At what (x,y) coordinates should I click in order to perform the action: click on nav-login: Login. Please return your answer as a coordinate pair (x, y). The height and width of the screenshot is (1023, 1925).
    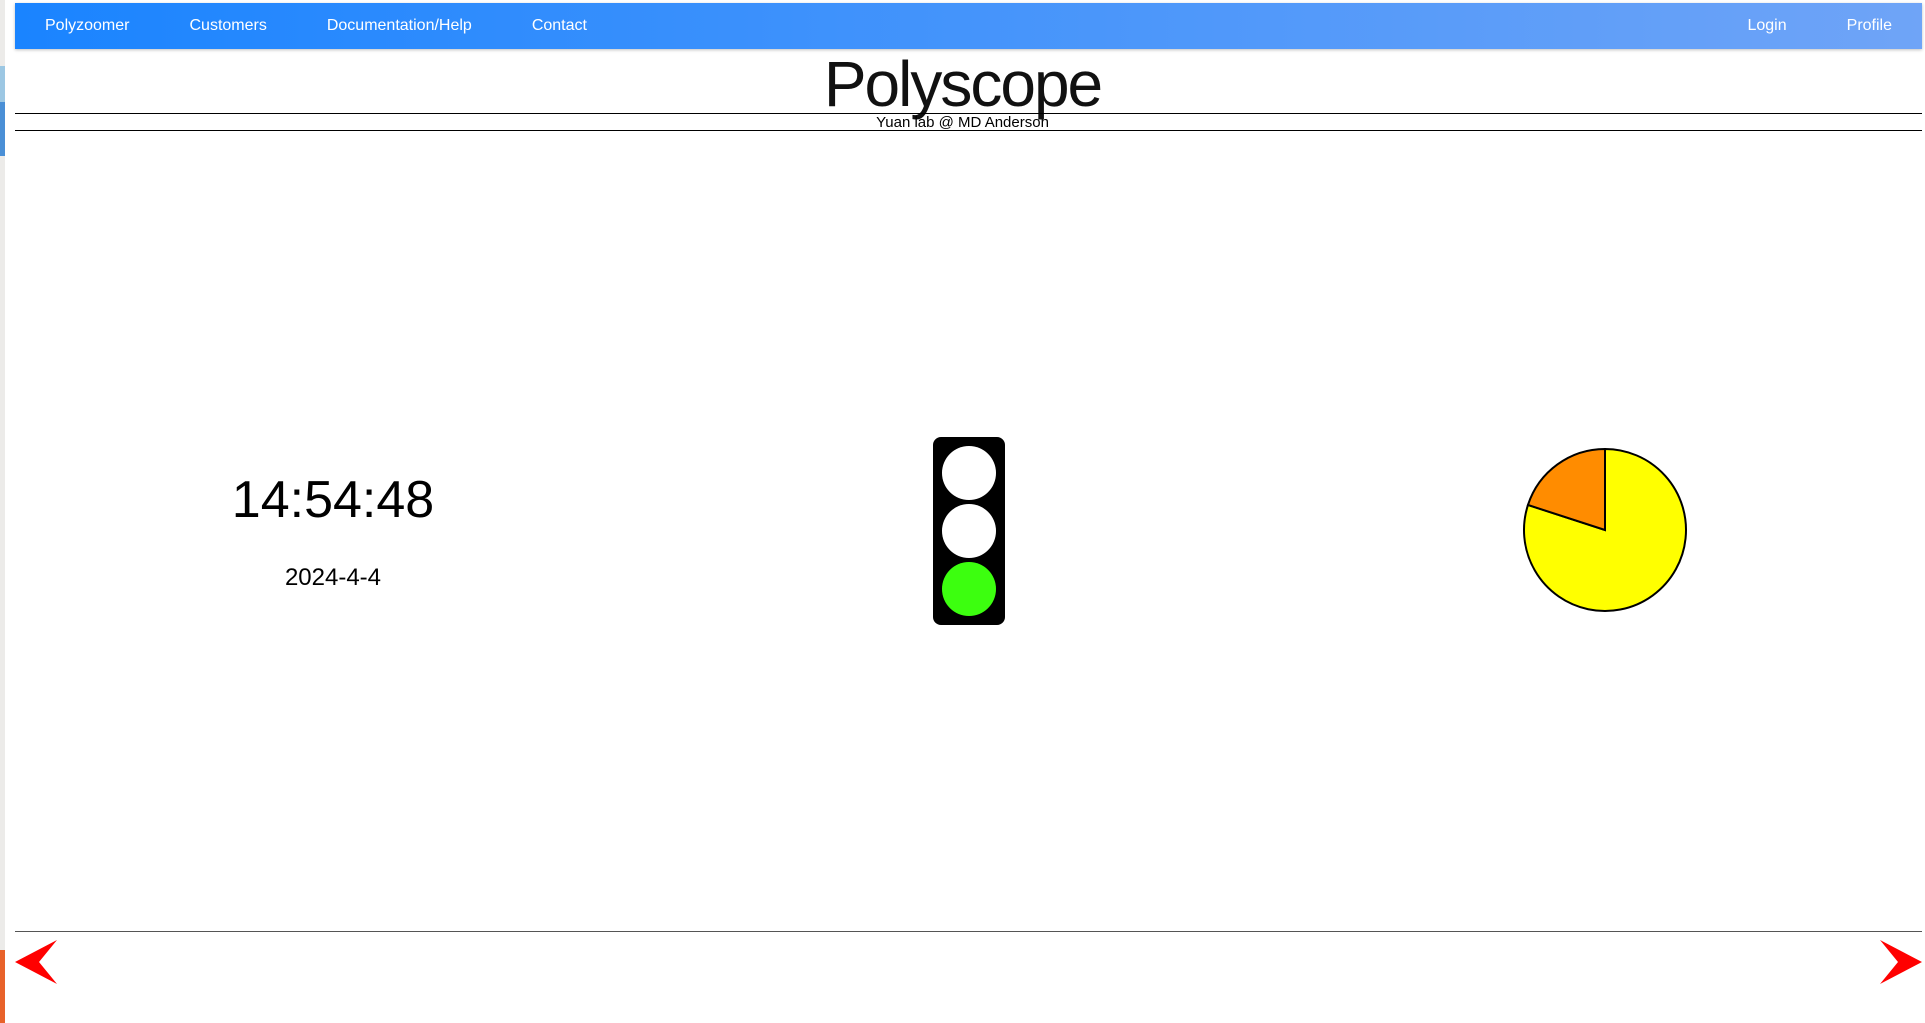
    Looking at the image, I should click on (1766, 26).